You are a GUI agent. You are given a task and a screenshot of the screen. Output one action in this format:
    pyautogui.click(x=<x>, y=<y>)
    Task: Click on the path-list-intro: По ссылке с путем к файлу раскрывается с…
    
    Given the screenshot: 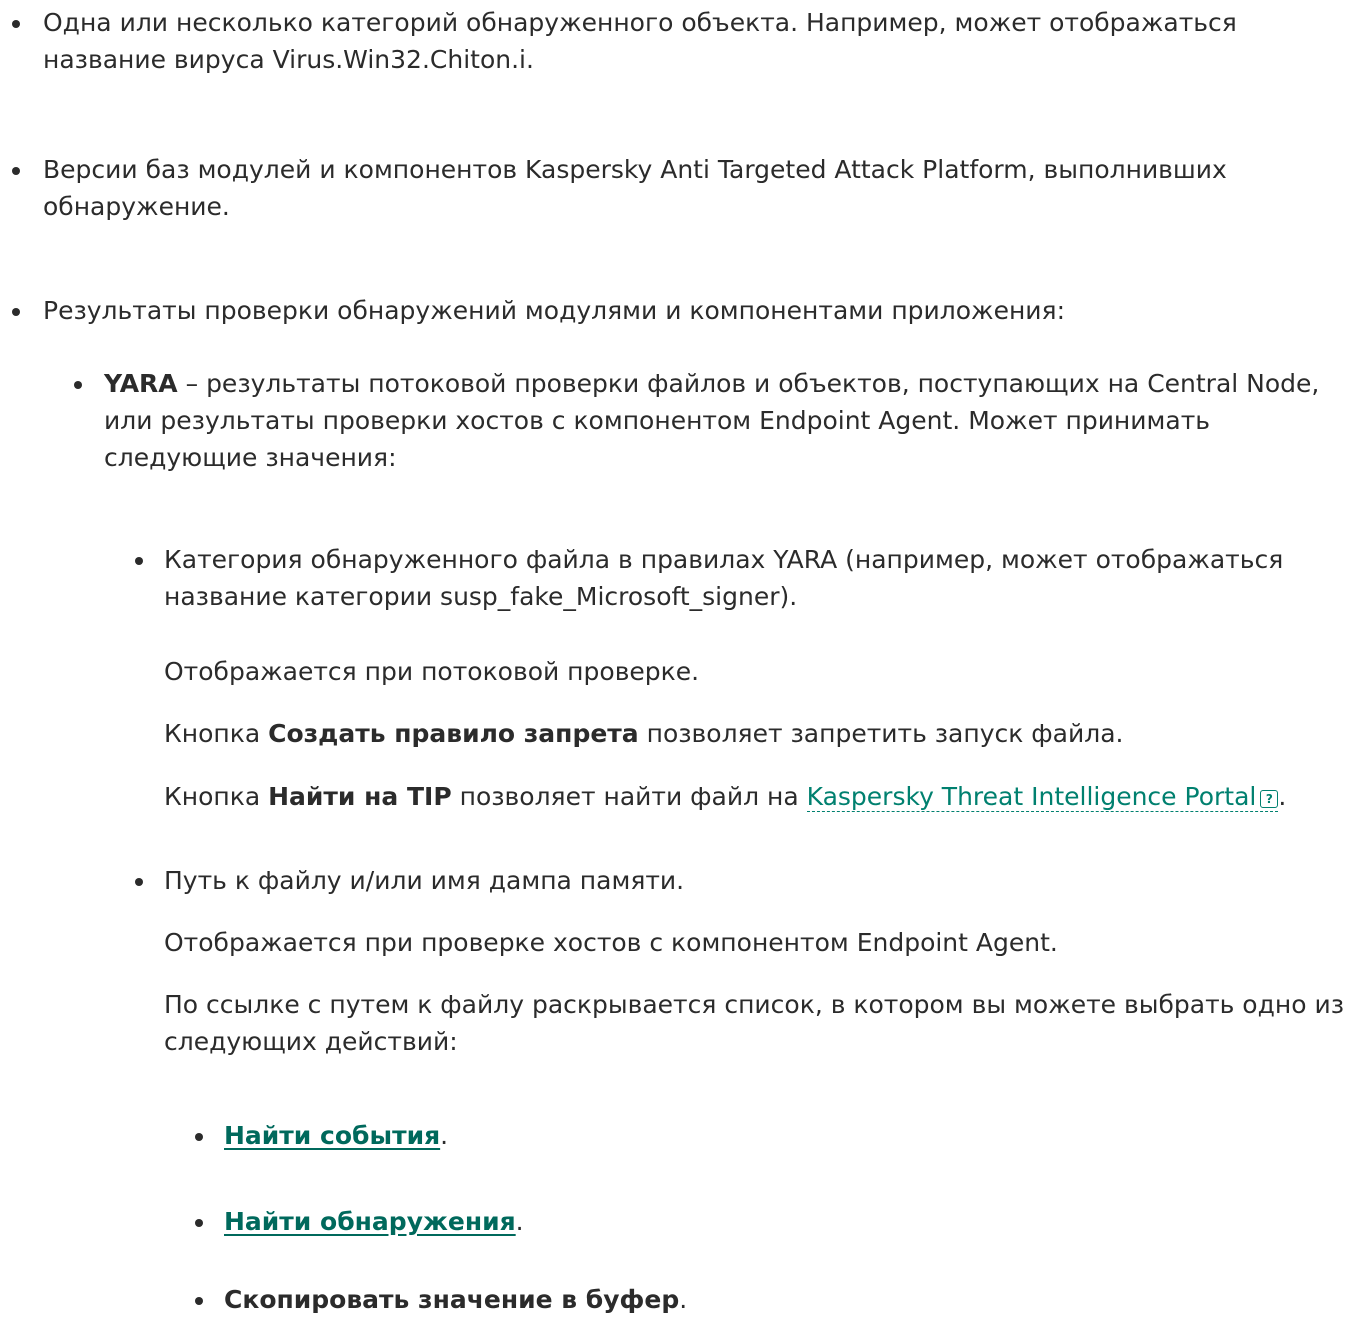 What is the action you would take?
    pyautogui.click(x=754, y=1023)
    